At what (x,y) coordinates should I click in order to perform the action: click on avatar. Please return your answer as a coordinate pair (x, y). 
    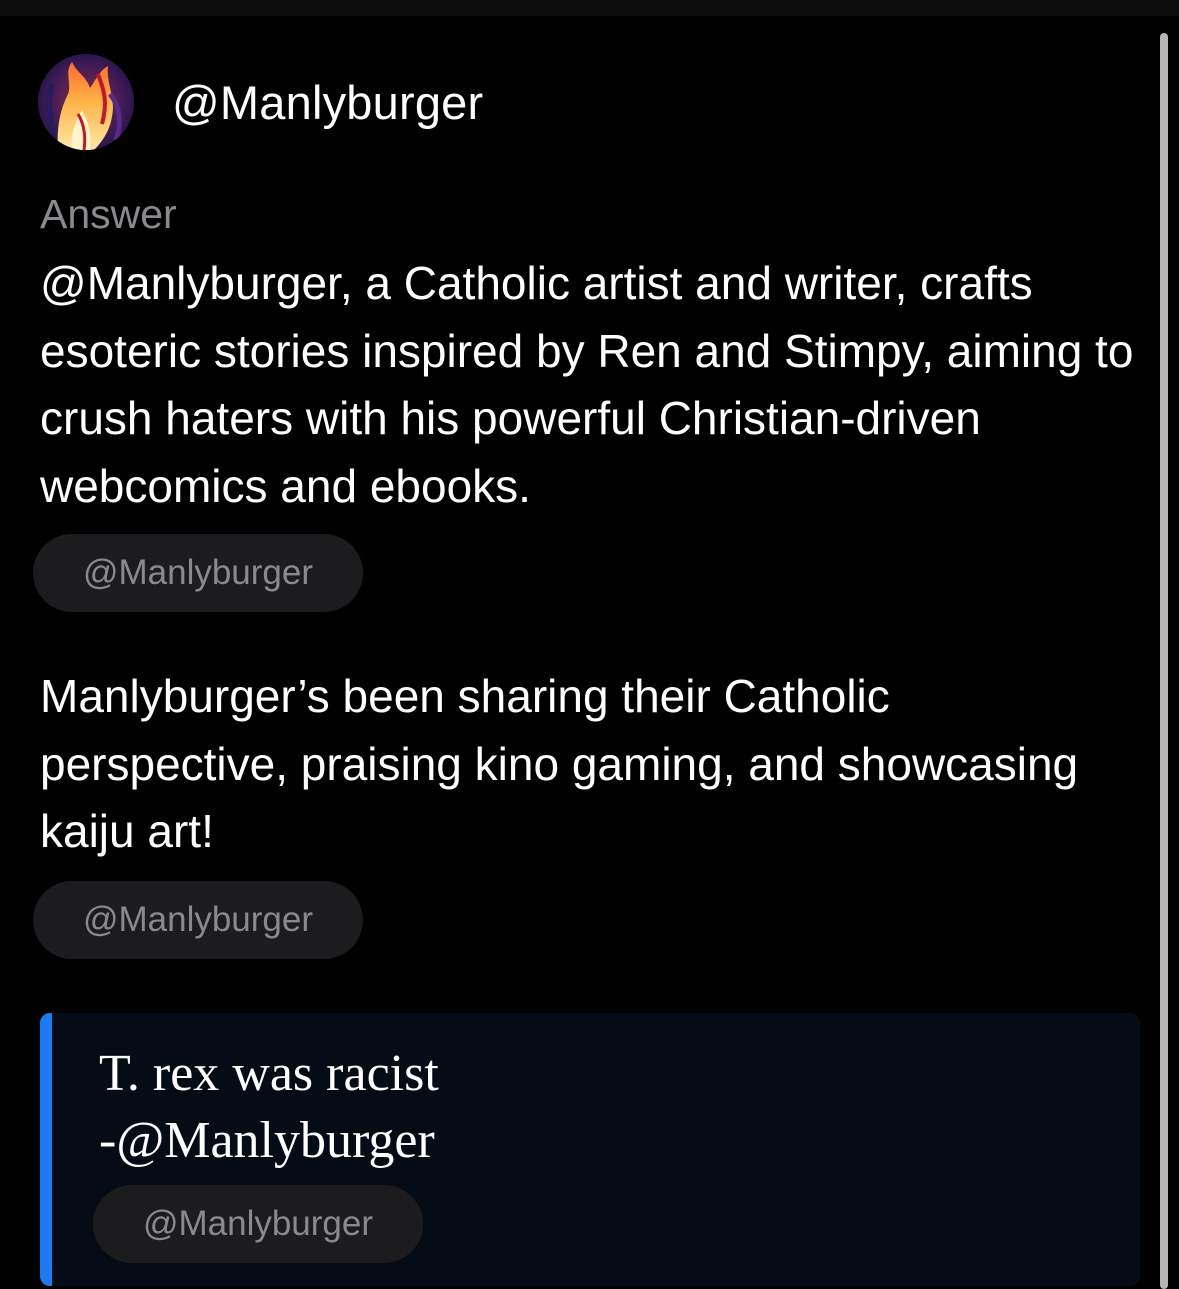
    Looking at the image, I should click on (86, 102).